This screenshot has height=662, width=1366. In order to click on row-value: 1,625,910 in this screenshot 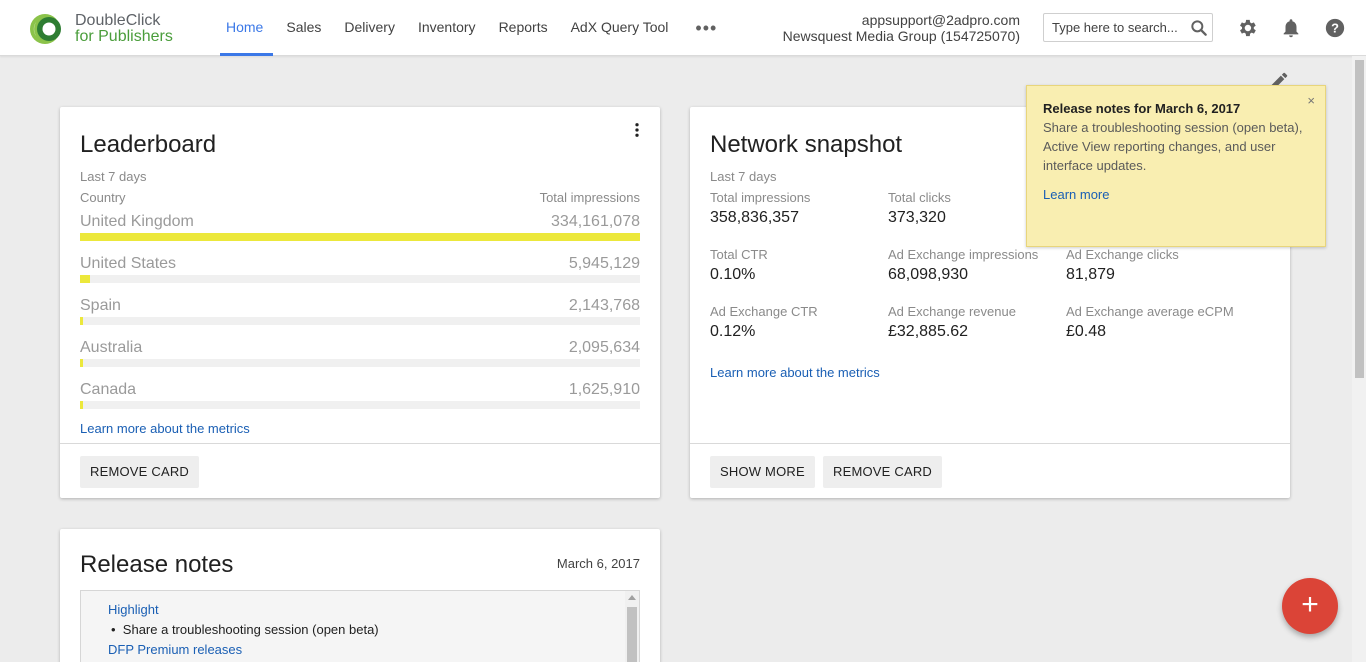, I will do `click(604, 389)`.